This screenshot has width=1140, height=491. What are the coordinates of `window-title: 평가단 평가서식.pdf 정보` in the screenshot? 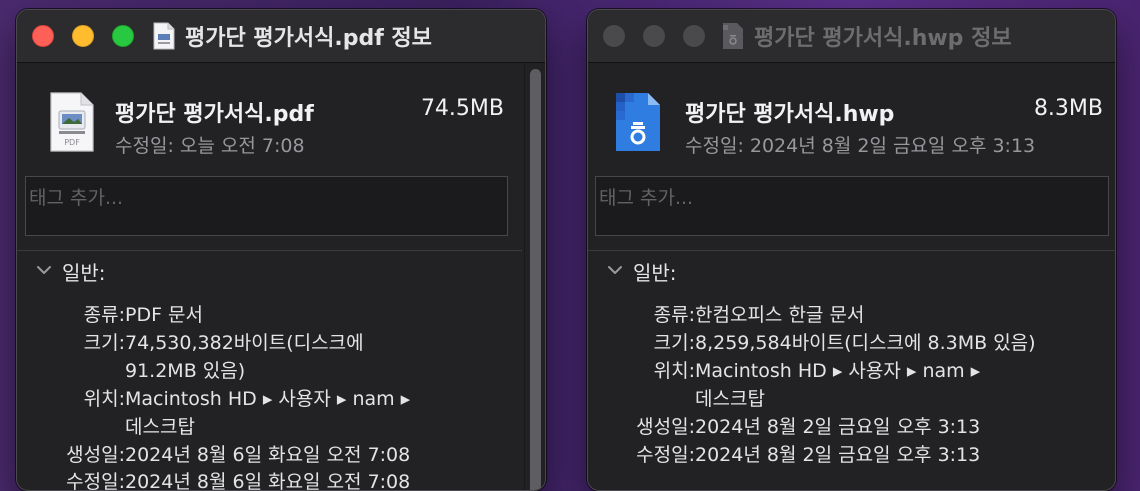 It's located at (292, 36).